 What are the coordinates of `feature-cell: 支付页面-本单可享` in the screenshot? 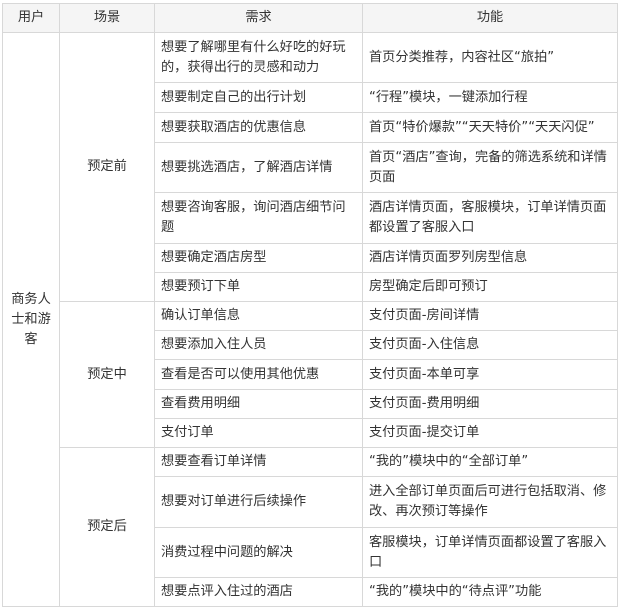 It's located at (490, 374).